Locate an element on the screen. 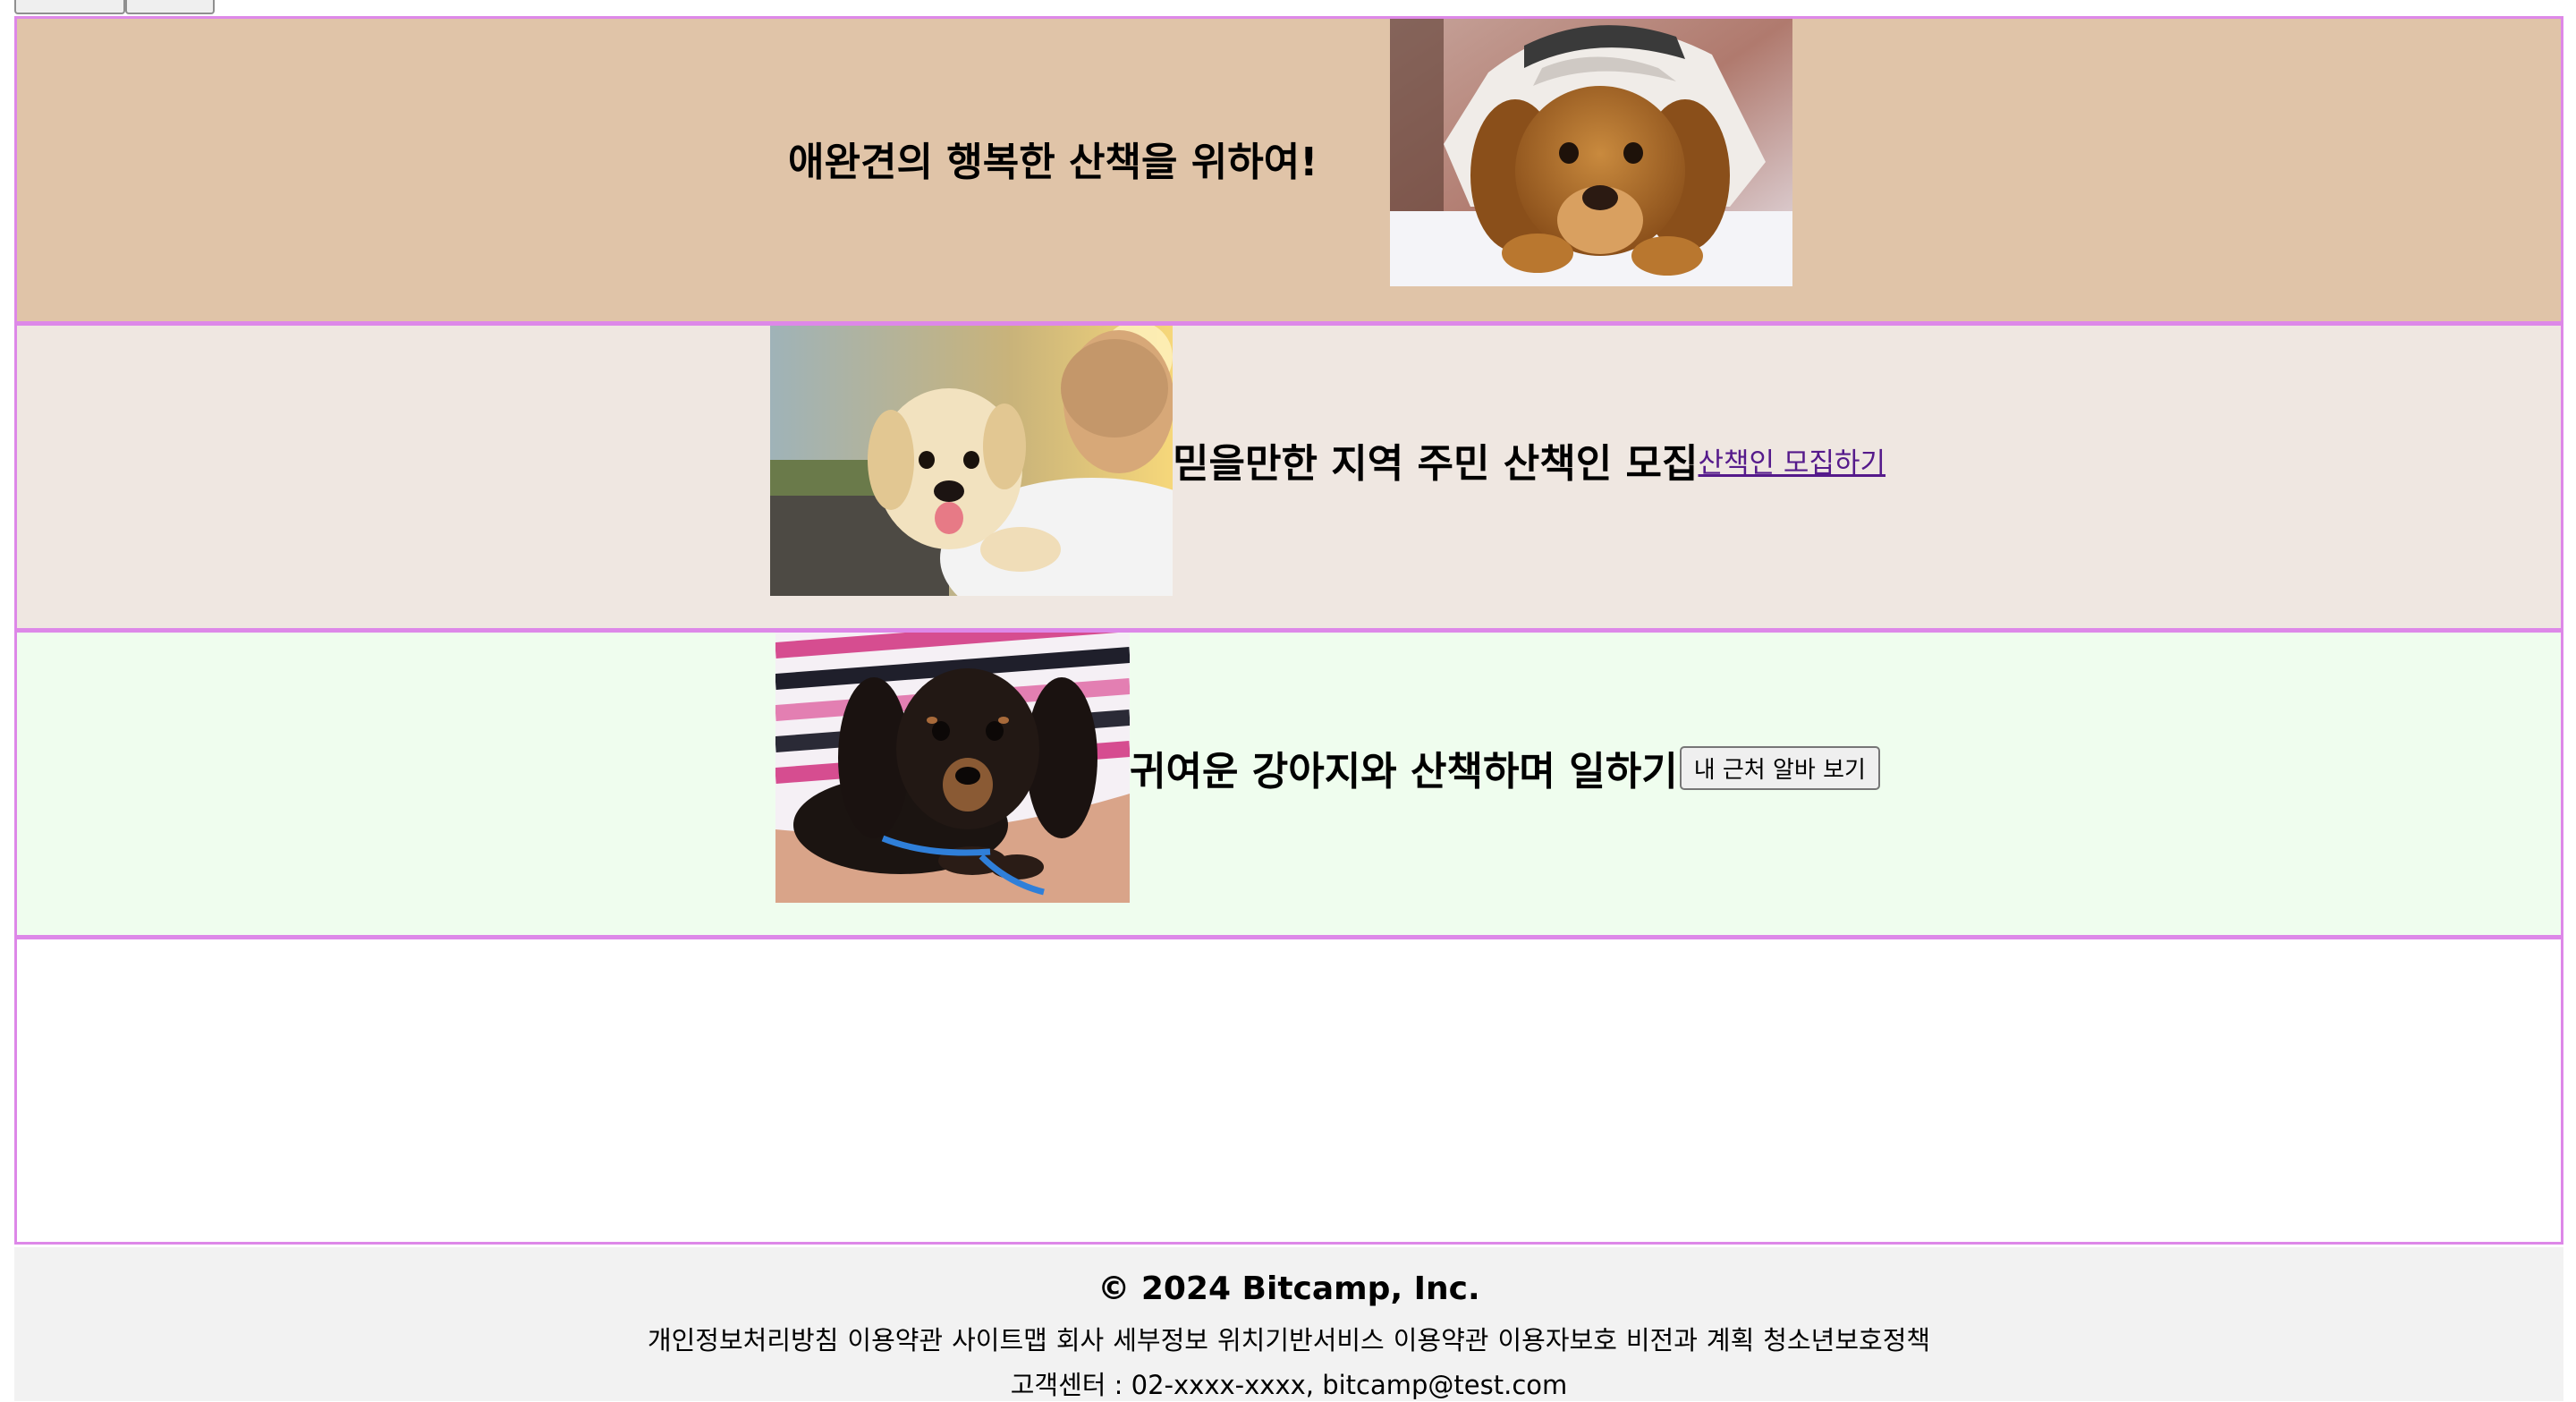  footer-link-location: 위치기반서비스 is located at coordinates (1301, 1340).